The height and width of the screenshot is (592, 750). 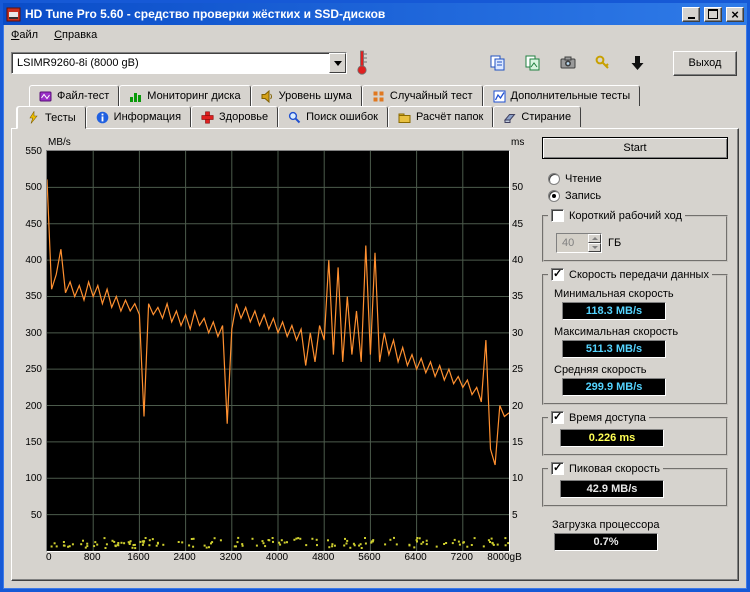 I want to click on eraser-icon, so click(x=510, y=118).